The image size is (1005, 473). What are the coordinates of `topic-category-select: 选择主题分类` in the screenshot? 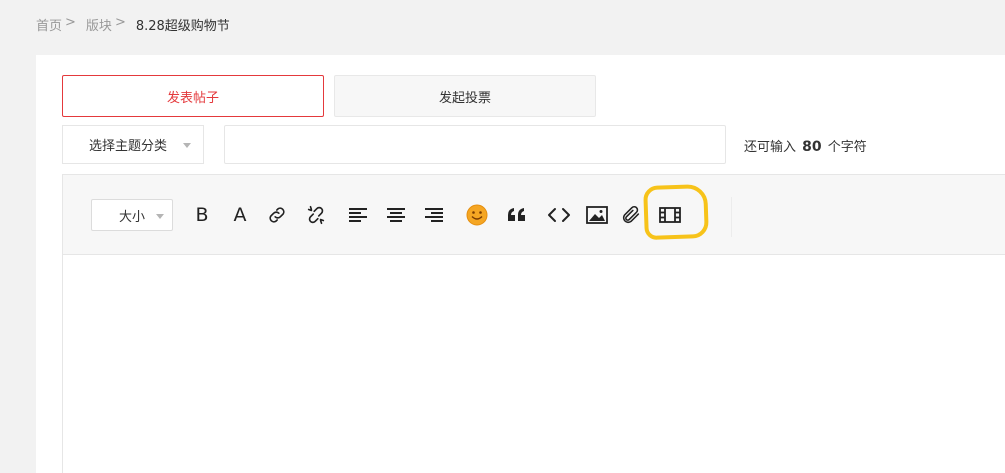 It's located at (133, 144).